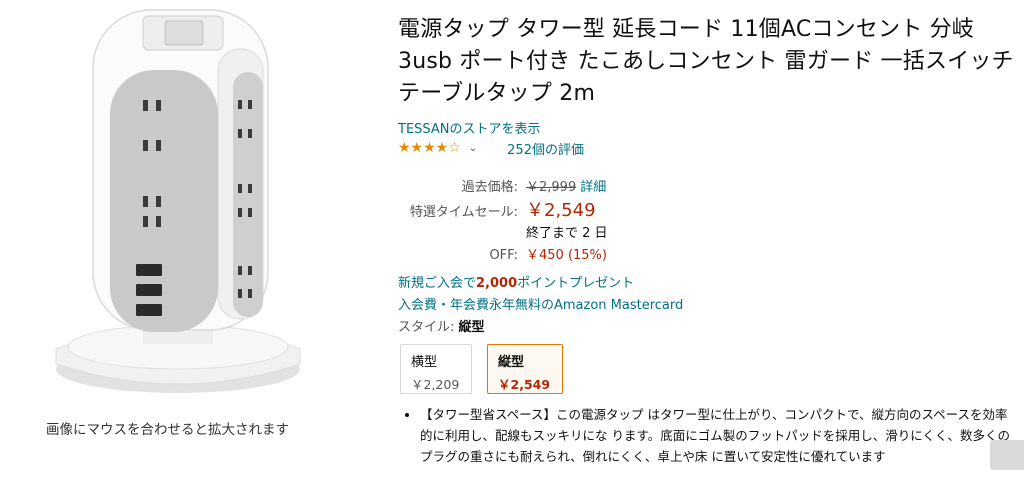 This screenshot has width=1024, height=489. What do you see at coordinates (491, 148) in the screenshot?
I see `rating-row: ★★★★☆ ⌄ 252個の評価` at bounding box center [491, 148].